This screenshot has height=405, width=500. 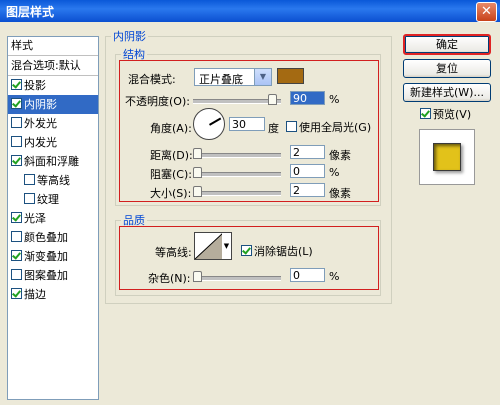 I want to click on size-label: 大小(S):, so click(x=171, y=193).